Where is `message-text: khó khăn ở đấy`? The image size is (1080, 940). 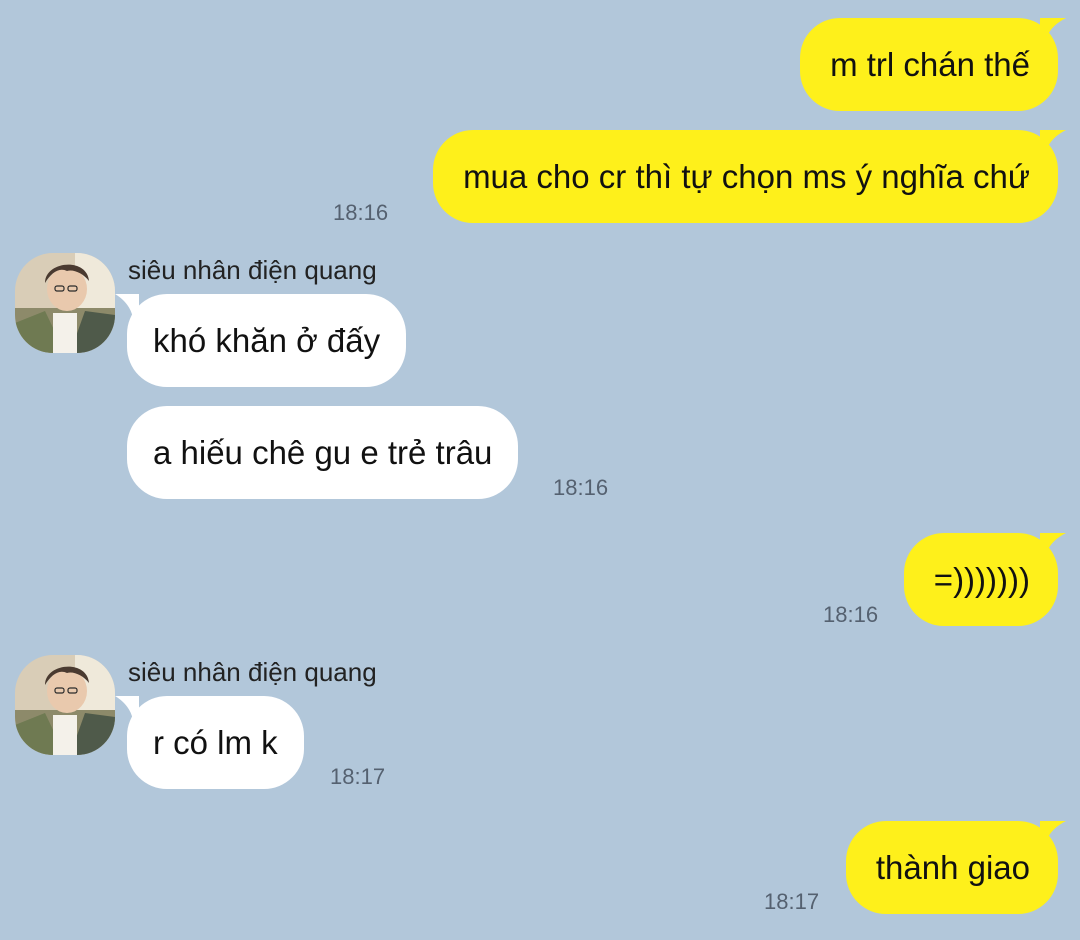
message-text: khó khăn ở đấy is located at coordinates (267, 340).